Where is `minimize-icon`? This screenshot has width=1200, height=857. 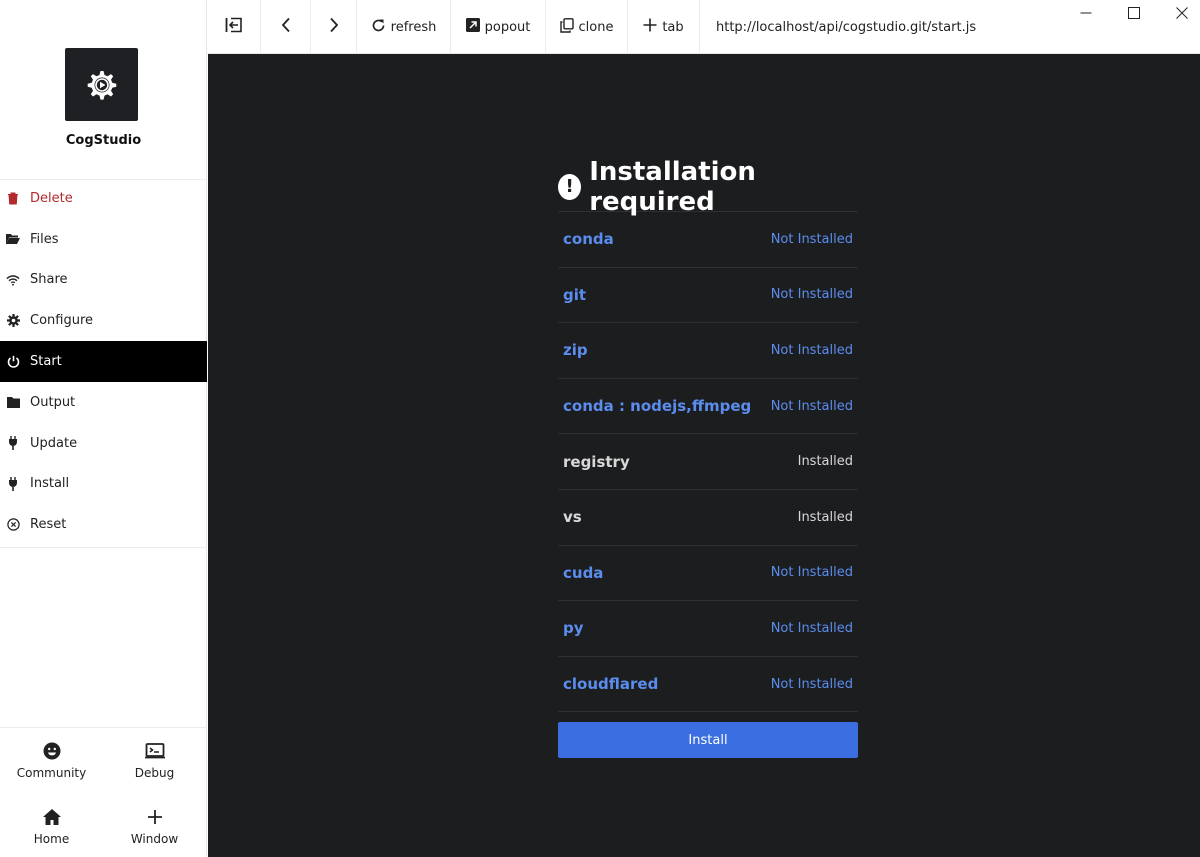
minimize-icon is located at coordinates (1086, 13).